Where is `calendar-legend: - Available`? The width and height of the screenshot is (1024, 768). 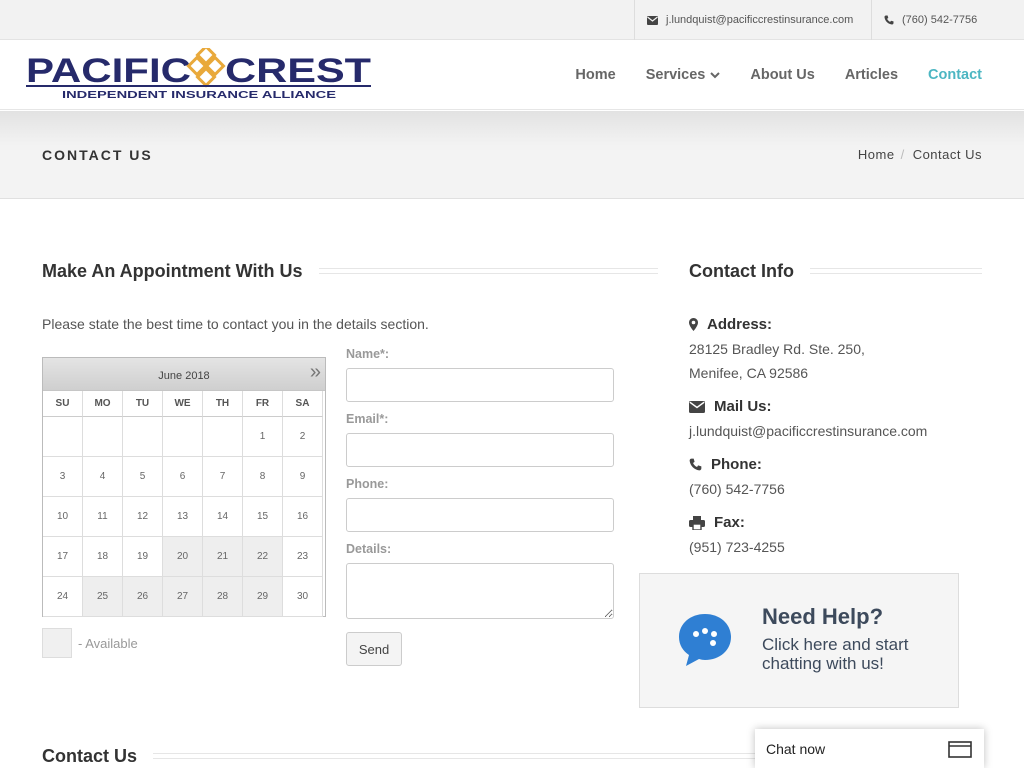 calendar-legend: - Available is located at coordinates (90, 643).